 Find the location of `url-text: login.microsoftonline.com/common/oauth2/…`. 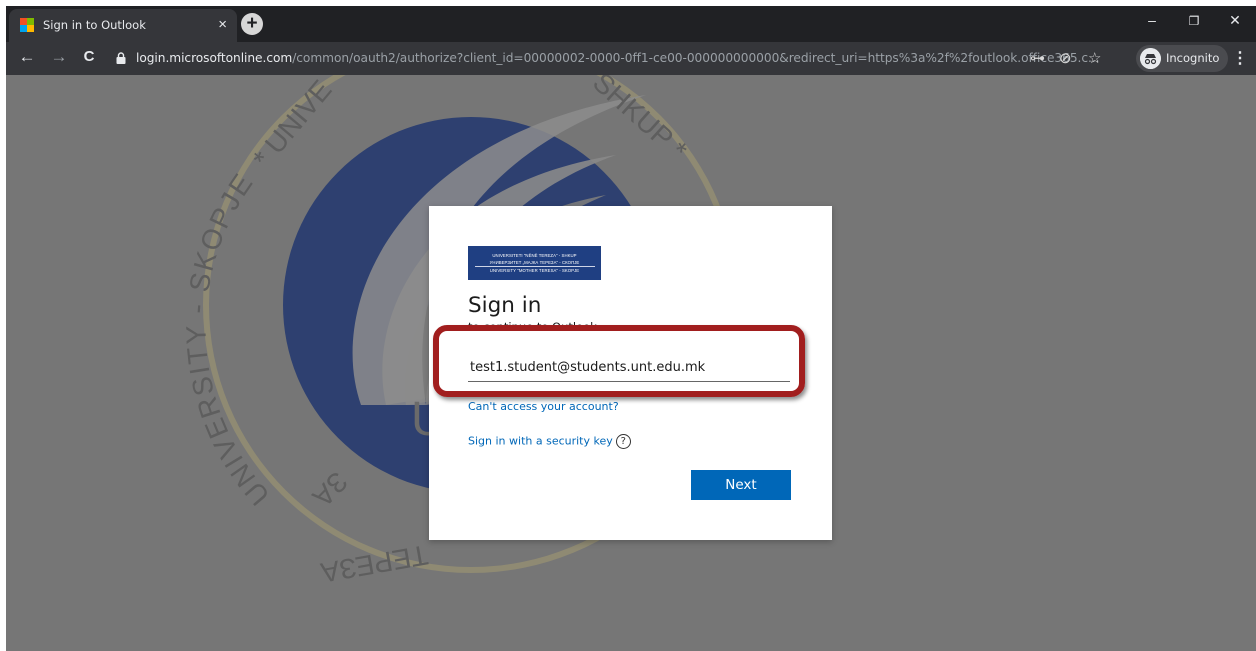

url-text: login.microsoftonline.com/common/oauth2/… is located at coordinates (618, 58).